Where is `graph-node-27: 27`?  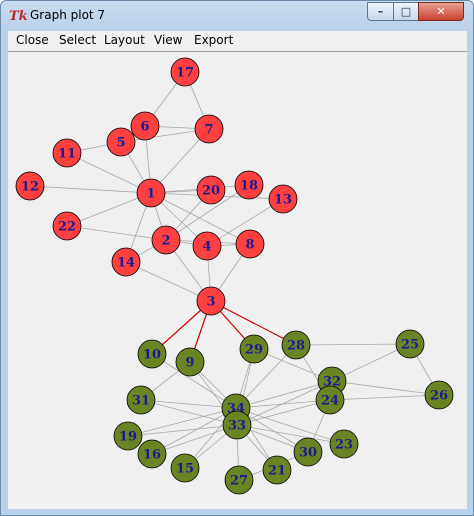
graph-node-27: 27 is located at coordinates (239, 480).